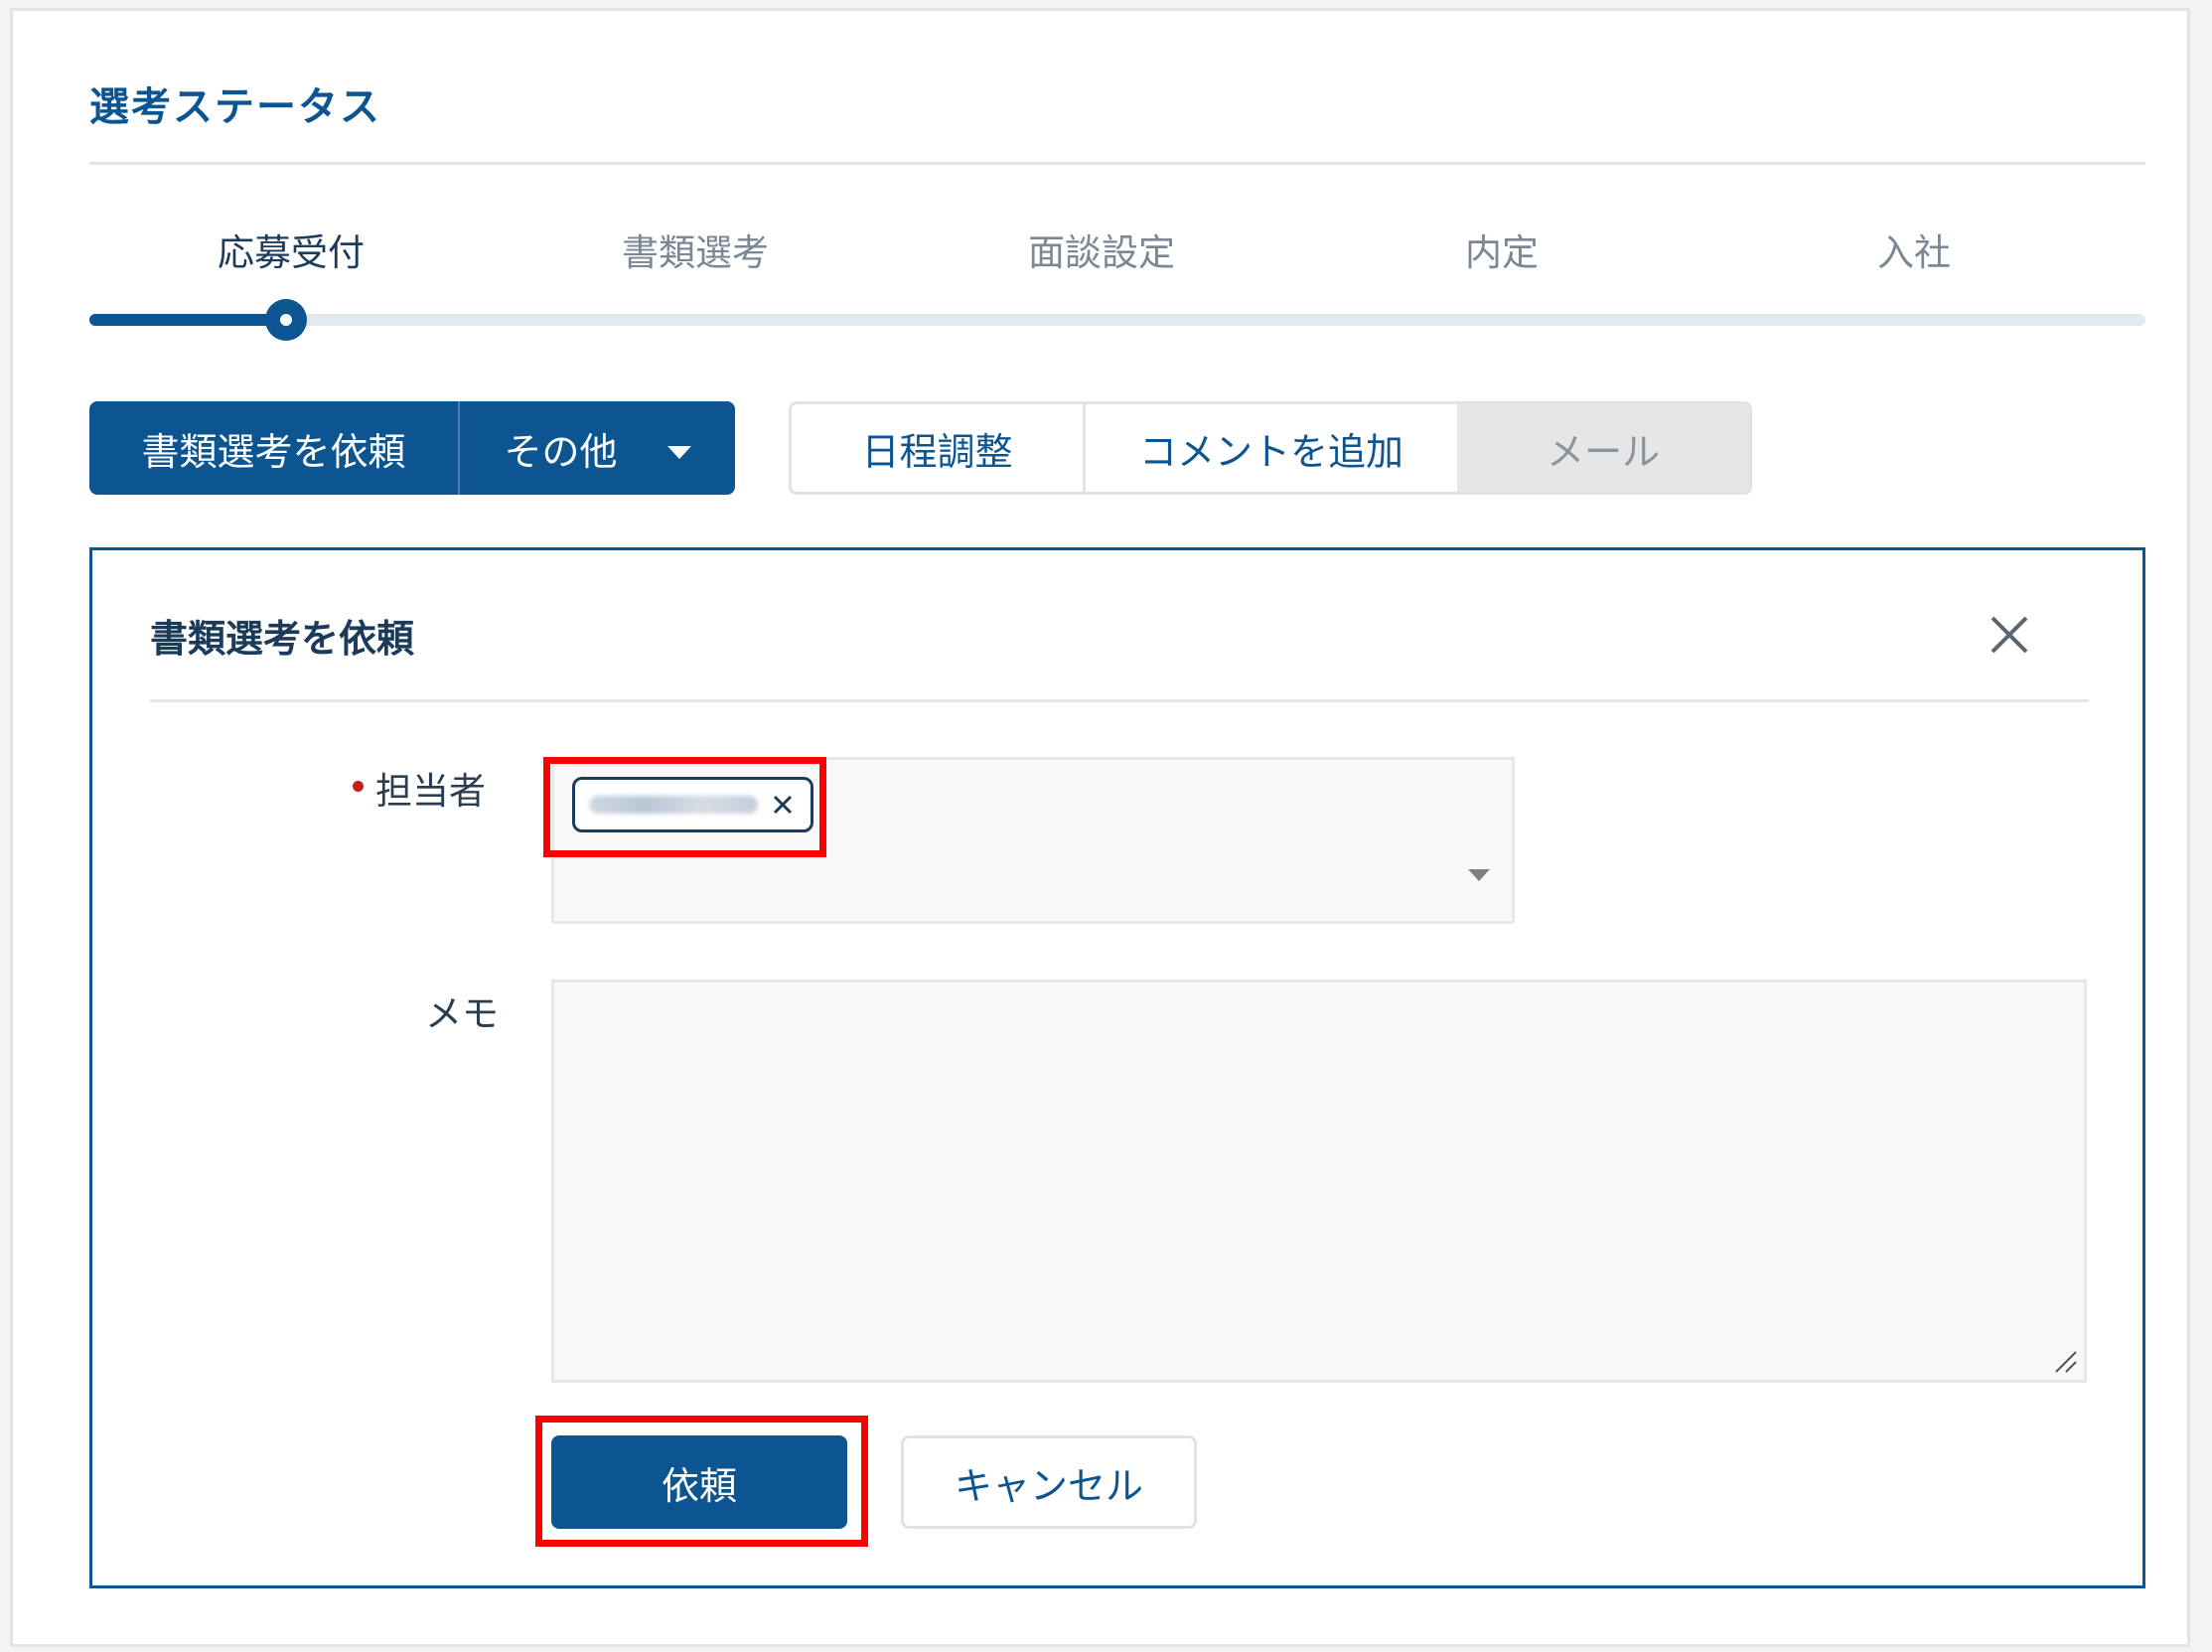  What do you see at coordinates (273, 451) in the screenshot?
I see `request-screening-label: 書類選考を依頼` at bounding box center [273, 451].